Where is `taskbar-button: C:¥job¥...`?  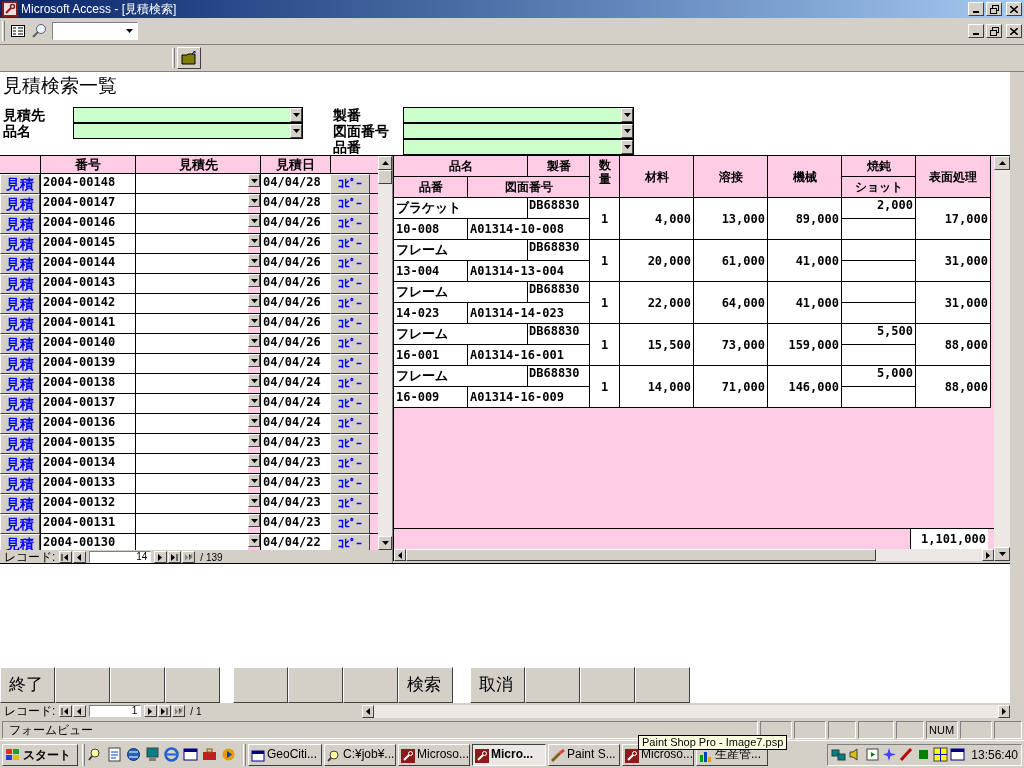 taskbar-button: C:¥job¥... is located at coordinates (360, 754).